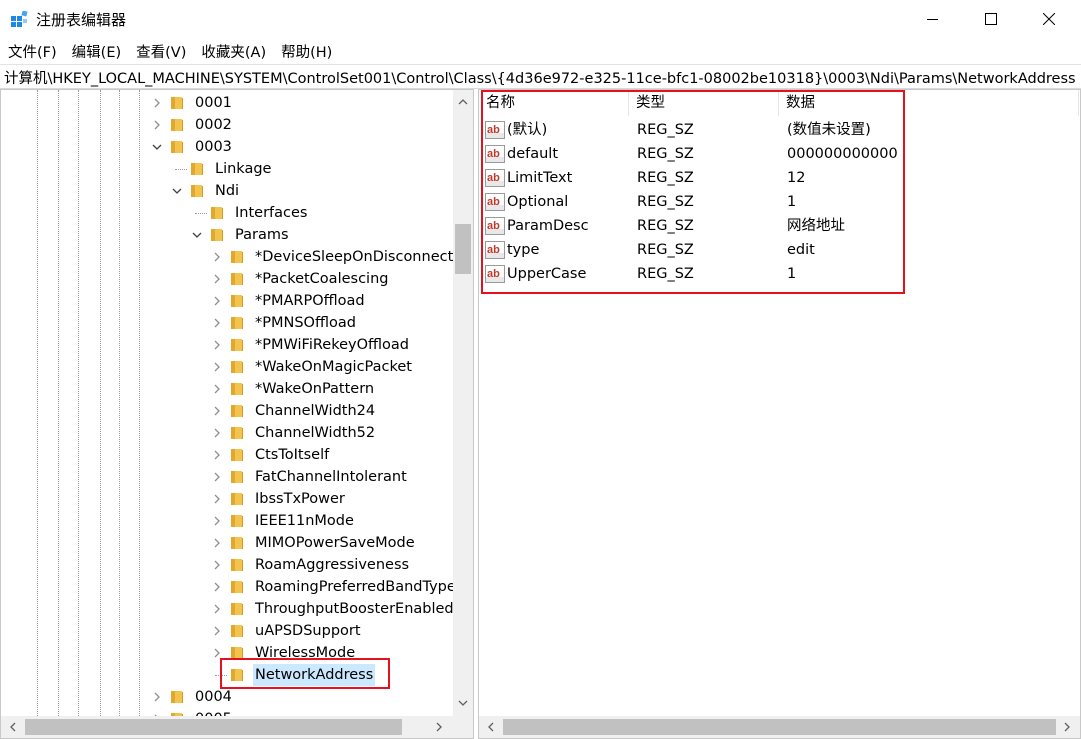 This screenshot has width=1081, height=739. Describe the element at coordinates (96, 51) in the screenshot. I see `menu-edit: 编辑(E)` at that location.